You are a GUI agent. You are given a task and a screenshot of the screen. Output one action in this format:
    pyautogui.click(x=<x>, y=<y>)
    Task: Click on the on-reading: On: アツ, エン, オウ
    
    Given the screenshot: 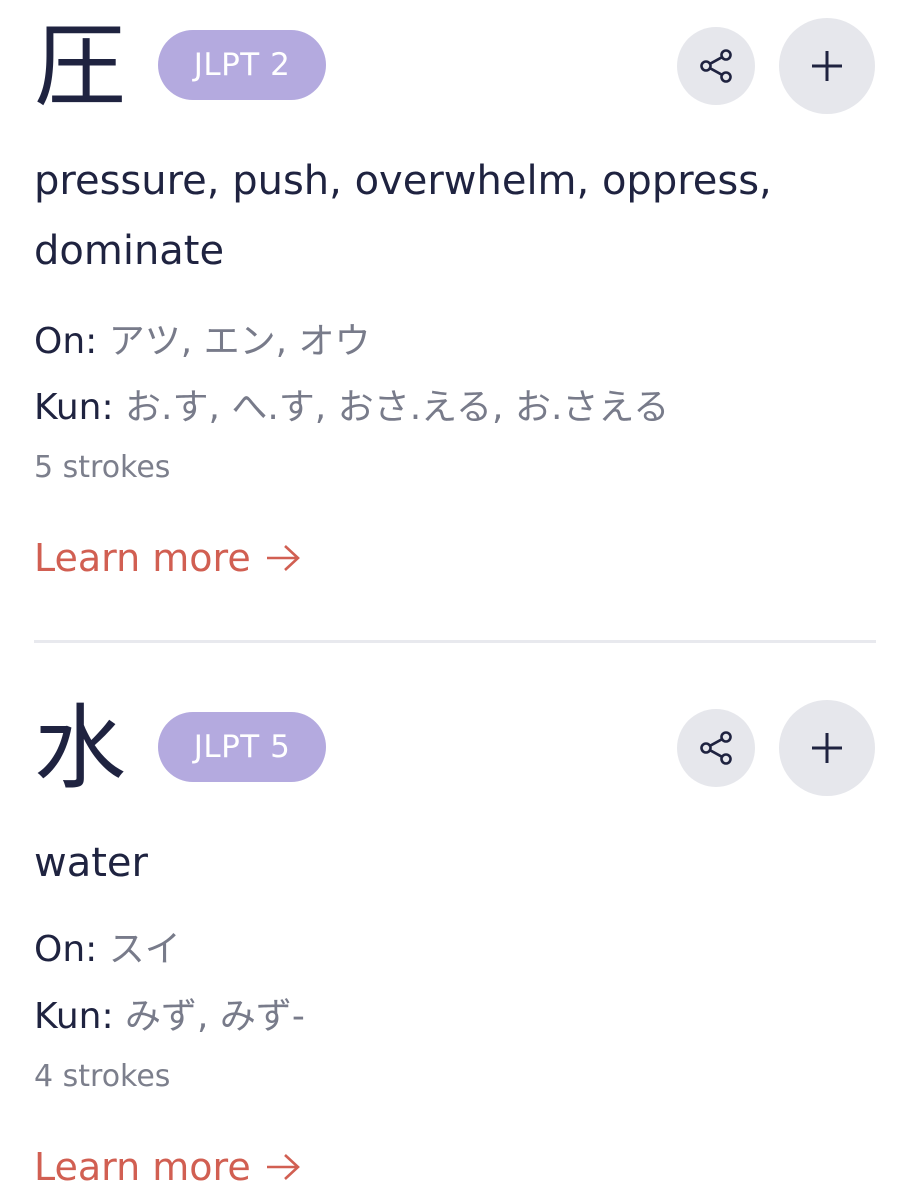 What is the action you would take?
    pyautogui.click(x=202, y=342)
    